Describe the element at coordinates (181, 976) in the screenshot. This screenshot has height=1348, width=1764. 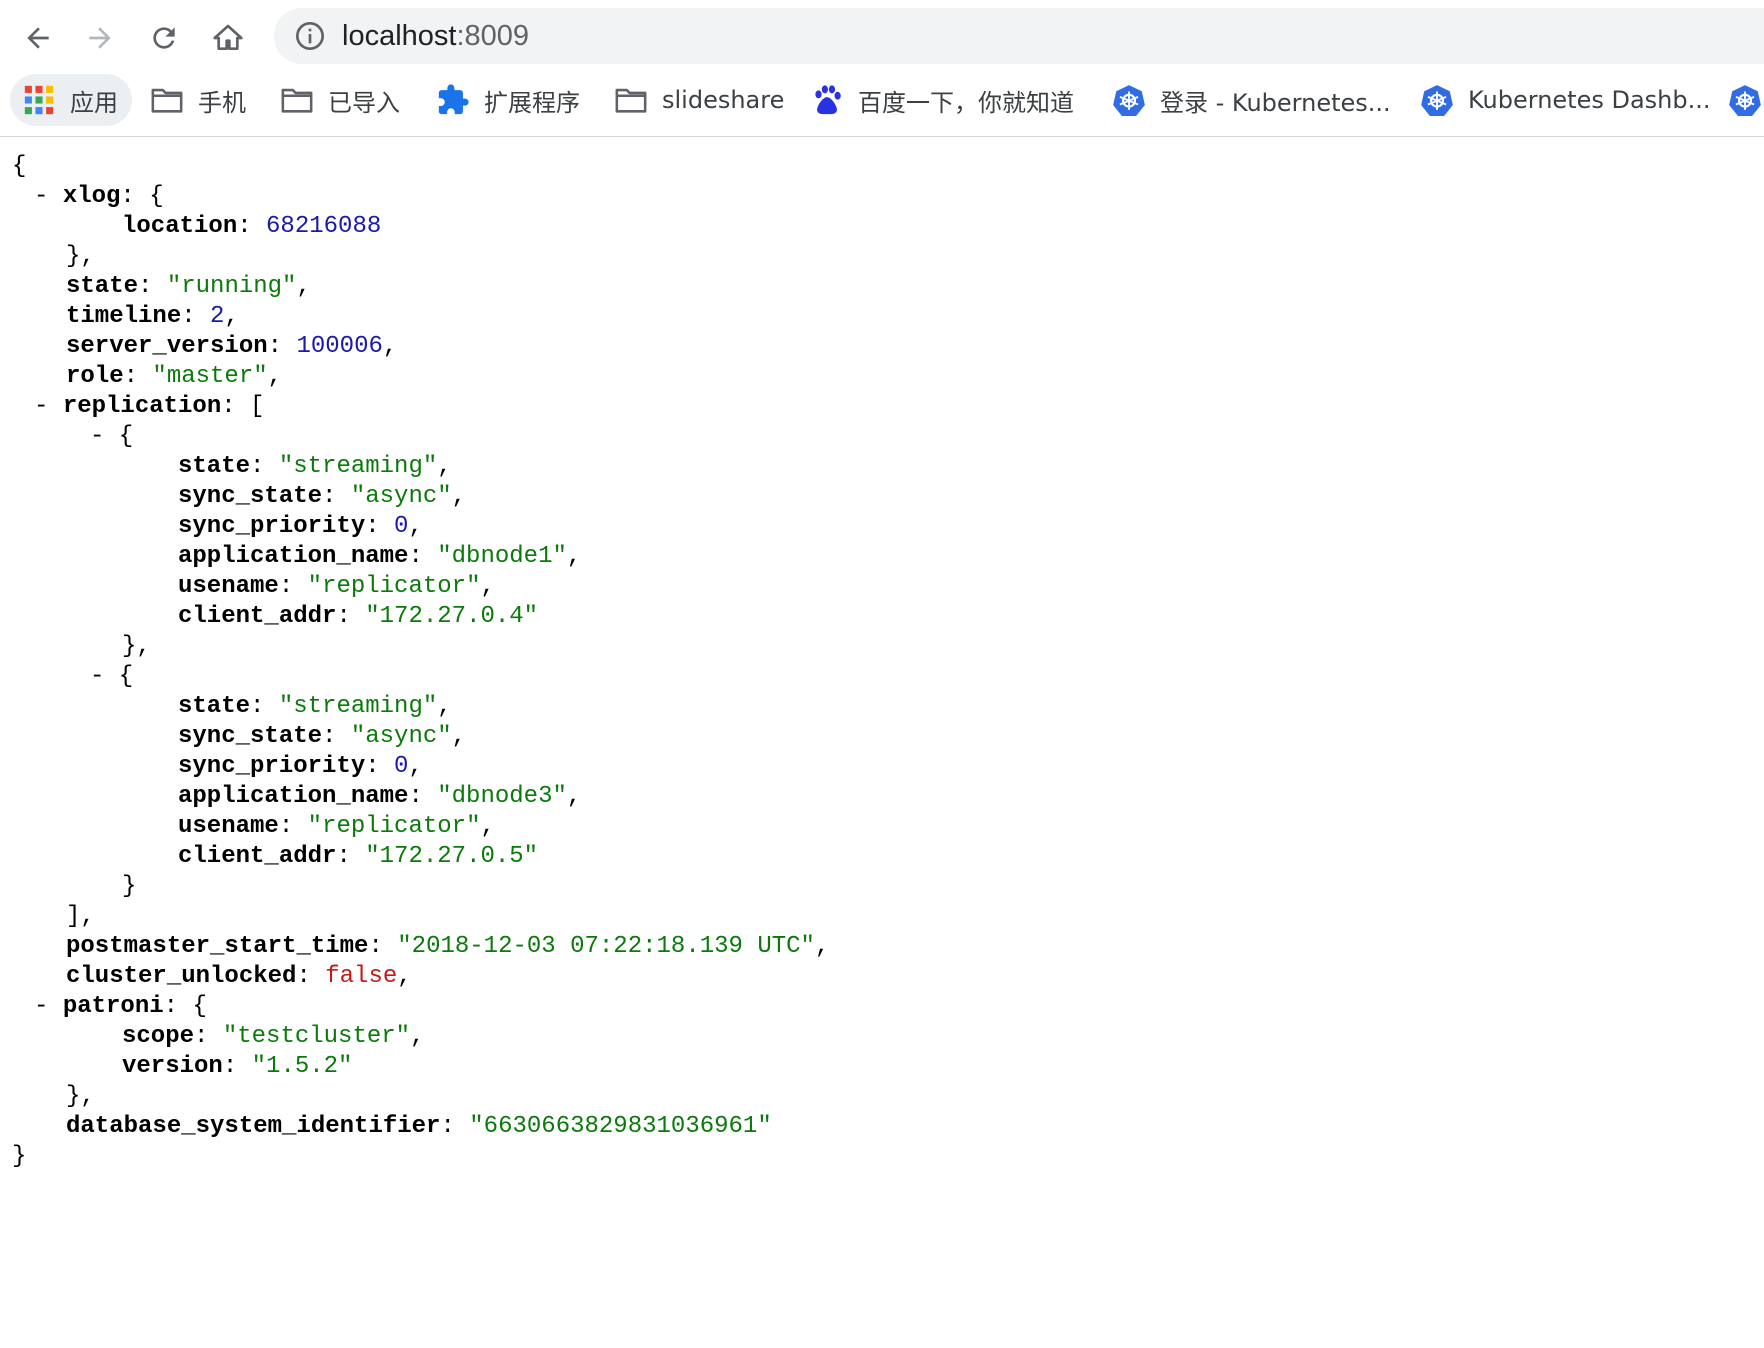
I see `json-key: cluster_unlocked` at that location.